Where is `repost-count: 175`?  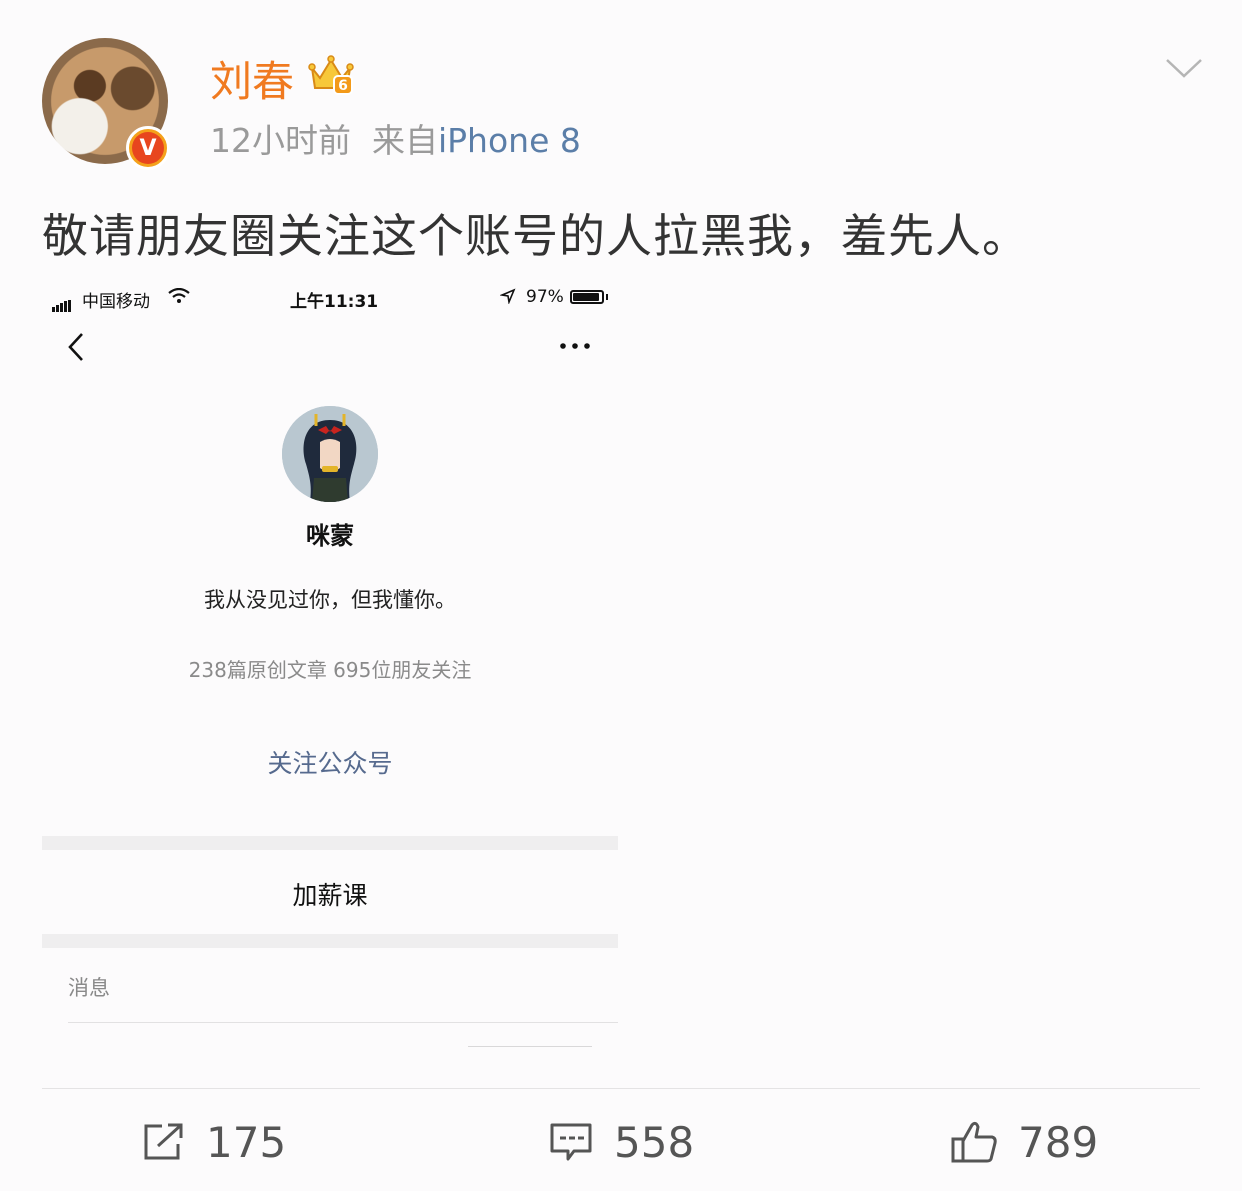 repost-count: 175 is located at coordinates (246, 1142).